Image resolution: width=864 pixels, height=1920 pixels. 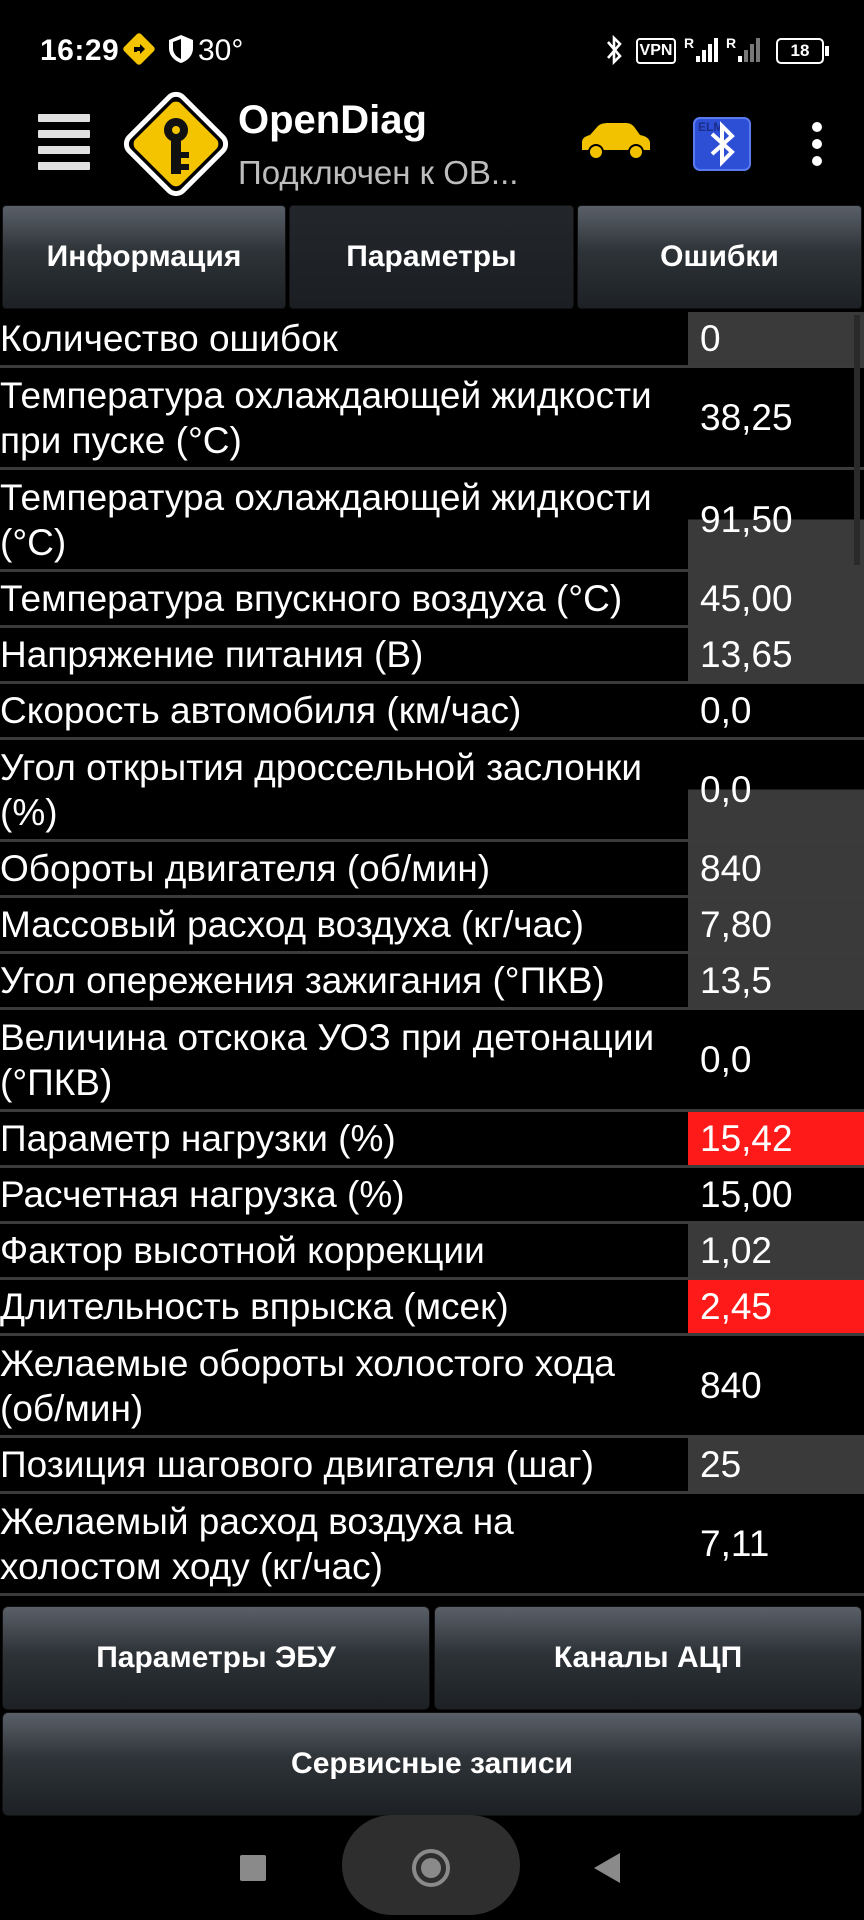 I want to click on param-name: Длительность впрыска (мсек), so click(x=254, y=1306).